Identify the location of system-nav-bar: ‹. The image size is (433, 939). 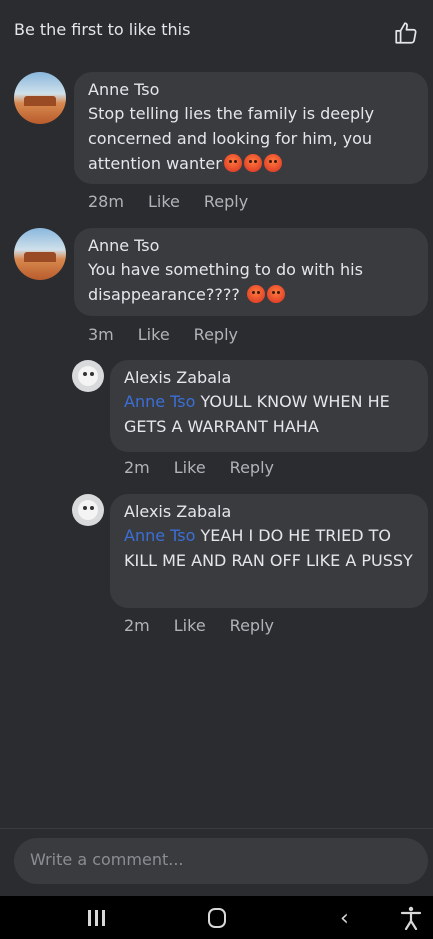
(216, 917).